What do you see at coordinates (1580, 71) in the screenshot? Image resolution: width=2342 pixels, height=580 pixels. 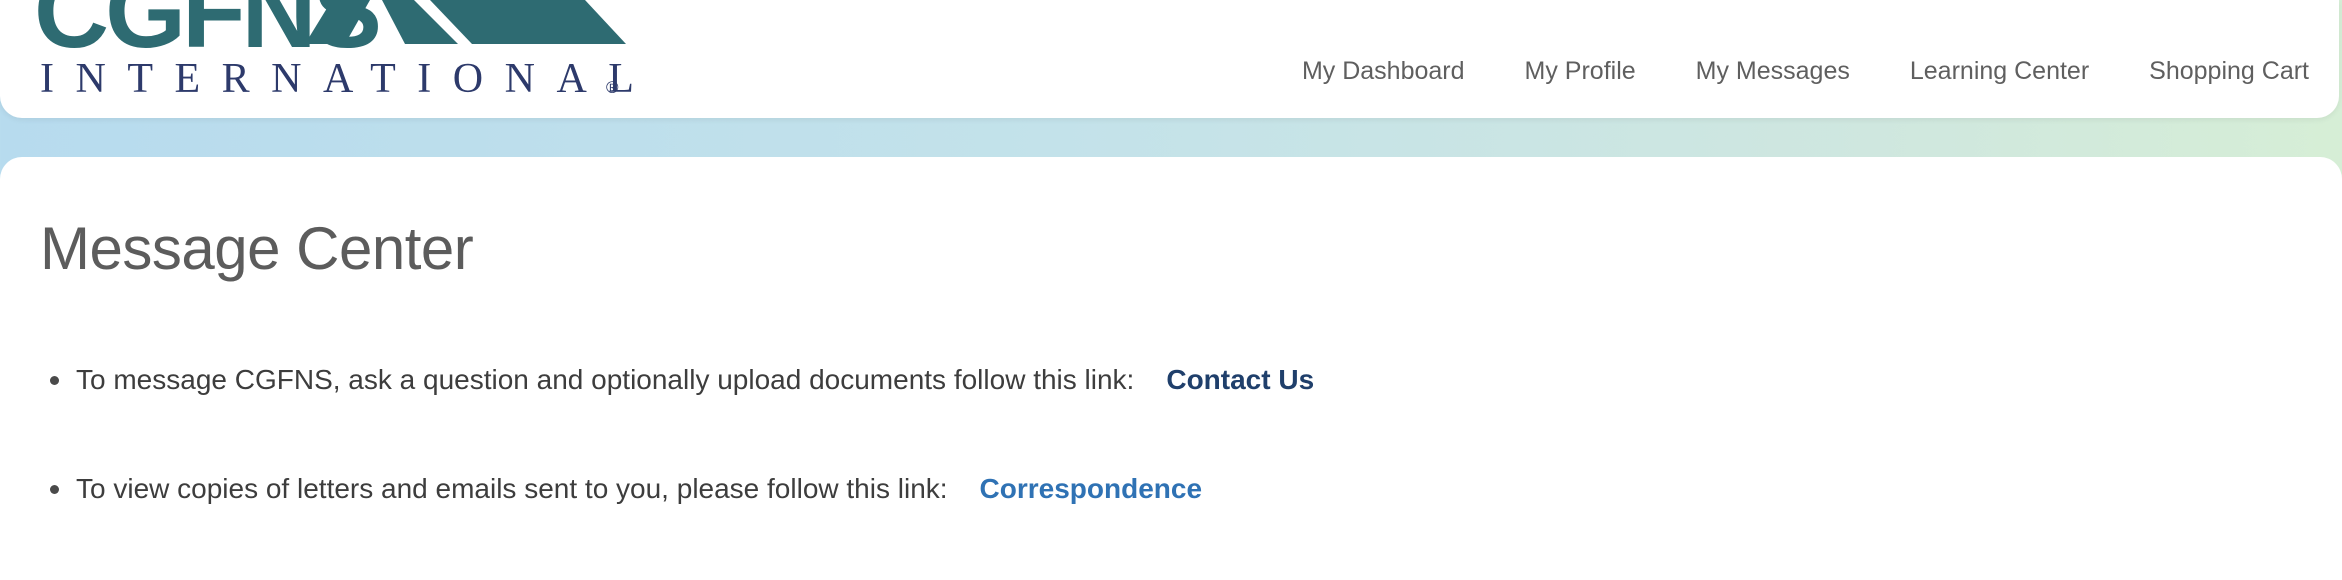 I see `nav-my-profile: My Profile` at bounding box center [1580, 71].